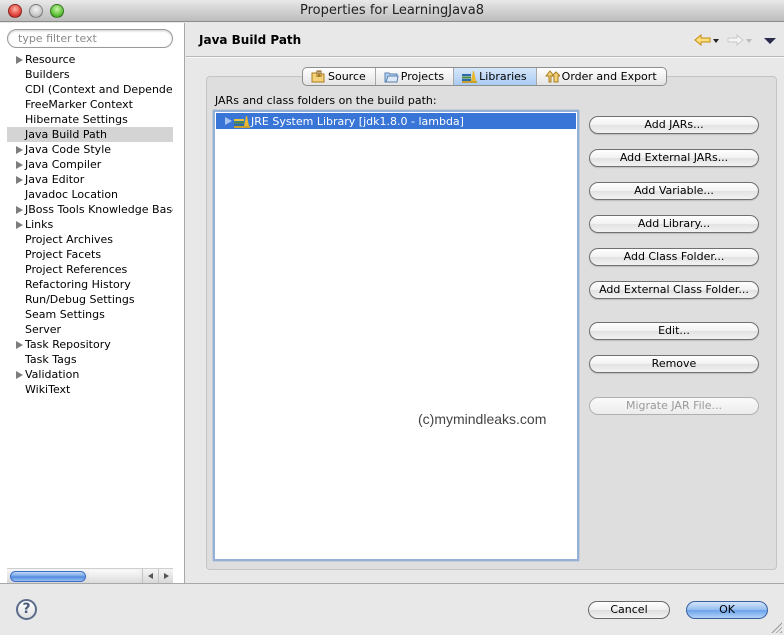 The width and height of the screenshot is (784, 635). I want to click on build-path-tabs: Source Projects Libraries Order and Export, so click(484, 76).